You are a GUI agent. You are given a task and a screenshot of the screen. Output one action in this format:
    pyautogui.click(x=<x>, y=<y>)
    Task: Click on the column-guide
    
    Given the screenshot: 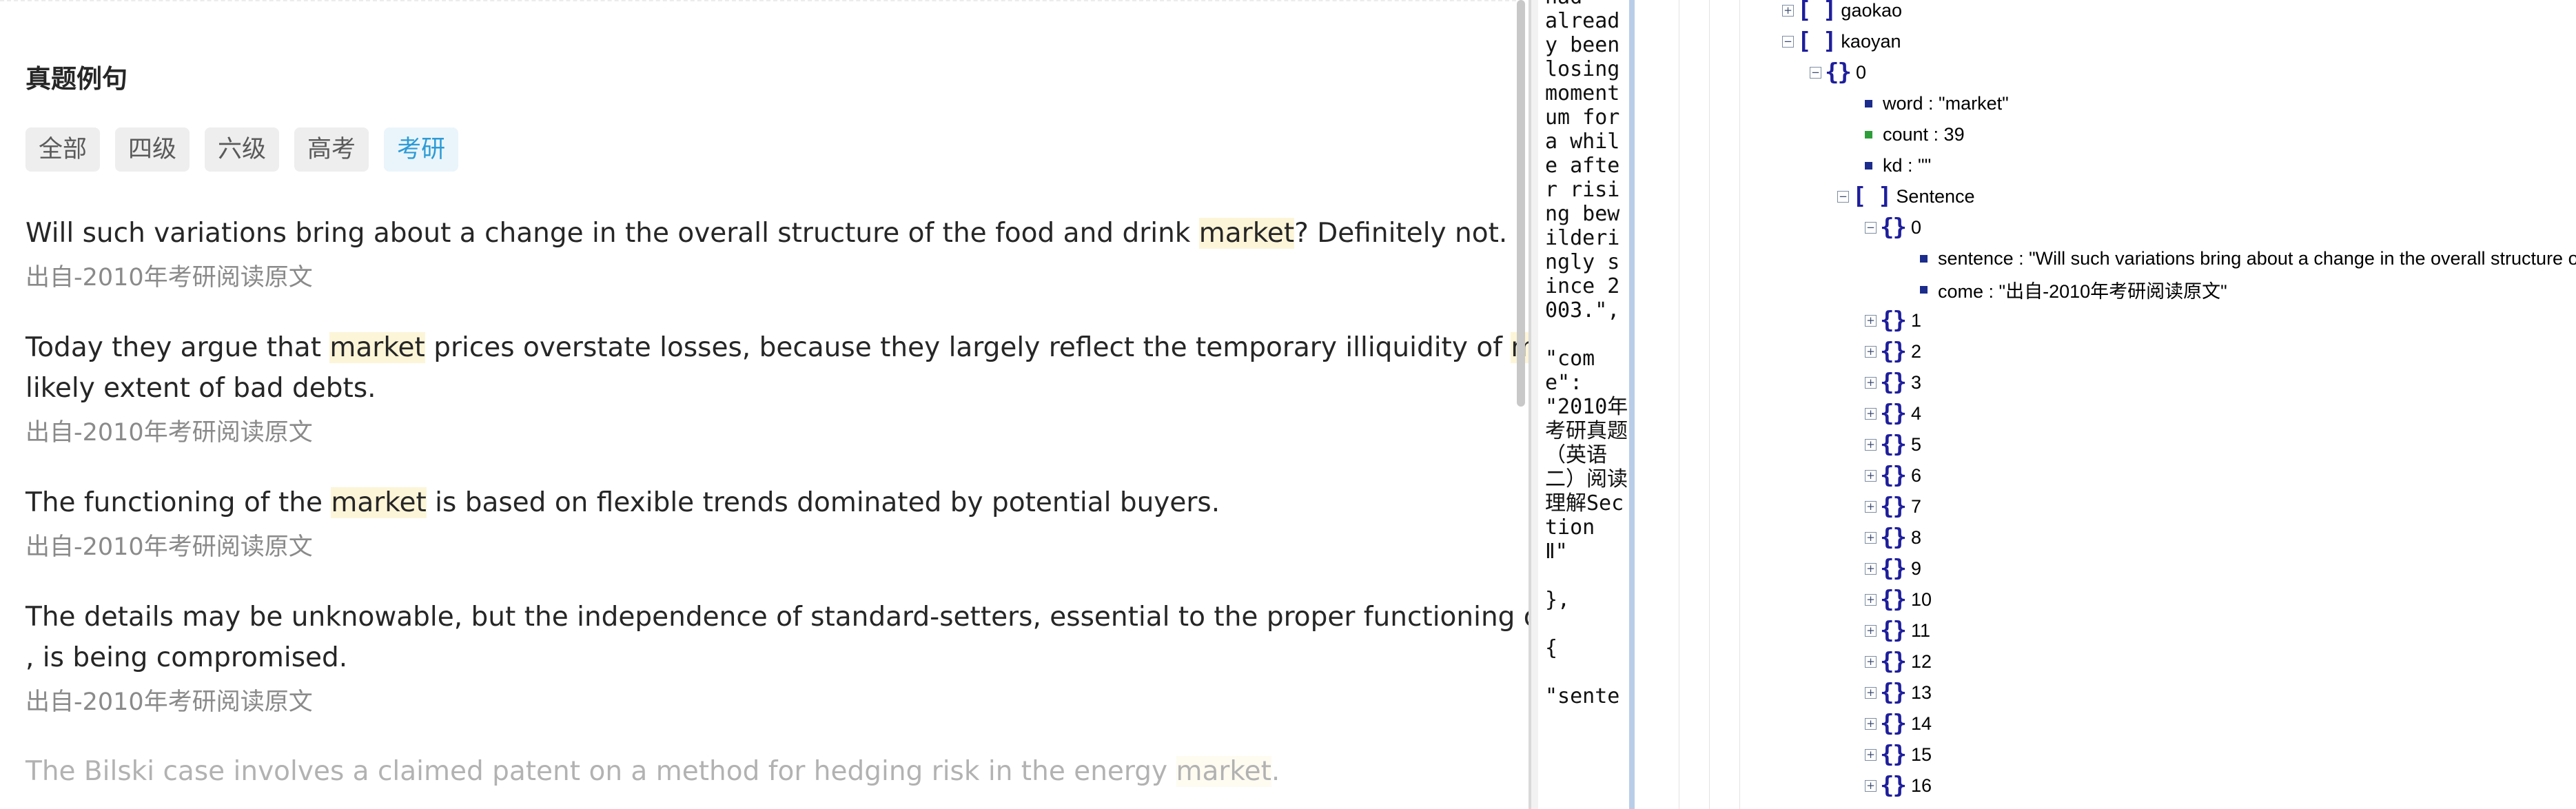 What is the action you would take?
    pyautogui.click(x=1739, y=404)
    